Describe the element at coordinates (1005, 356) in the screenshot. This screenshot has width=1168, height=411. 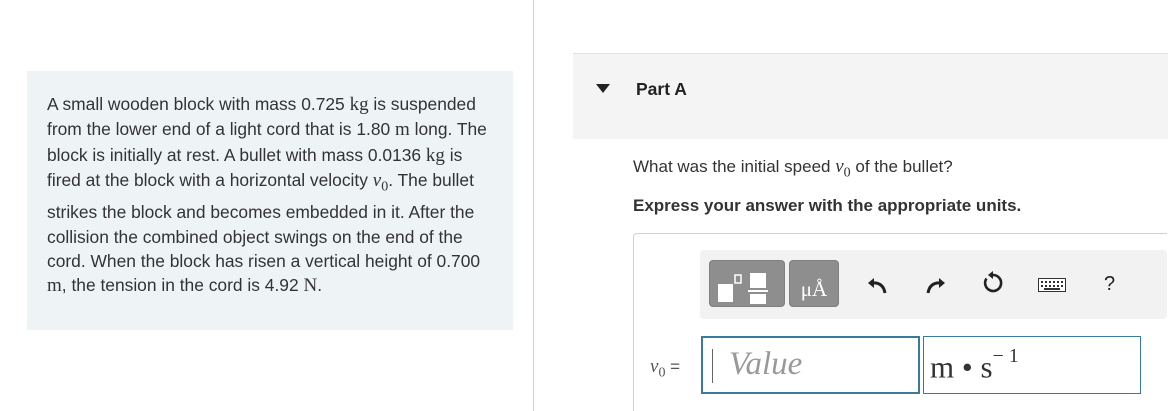
I see `units-exponent: − 1` at that location.